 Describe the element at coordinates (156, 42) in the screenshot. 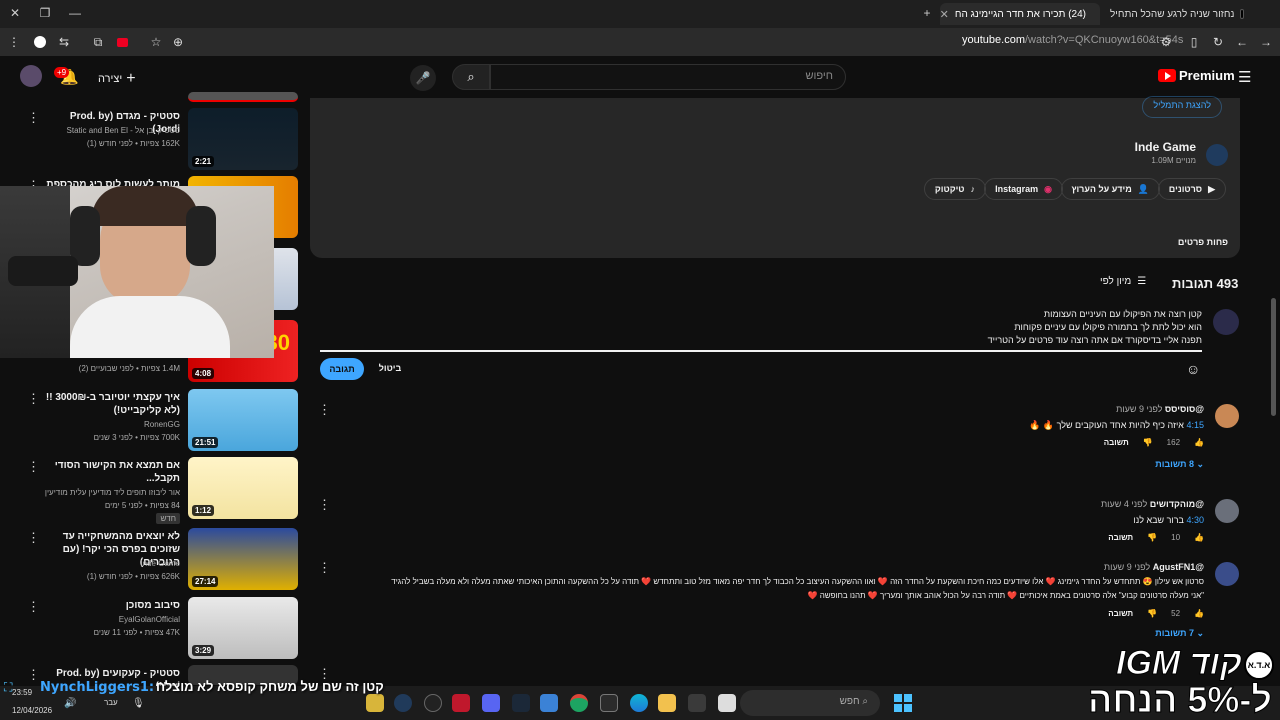

I see `favorite-star-icon: ☆` at that location.